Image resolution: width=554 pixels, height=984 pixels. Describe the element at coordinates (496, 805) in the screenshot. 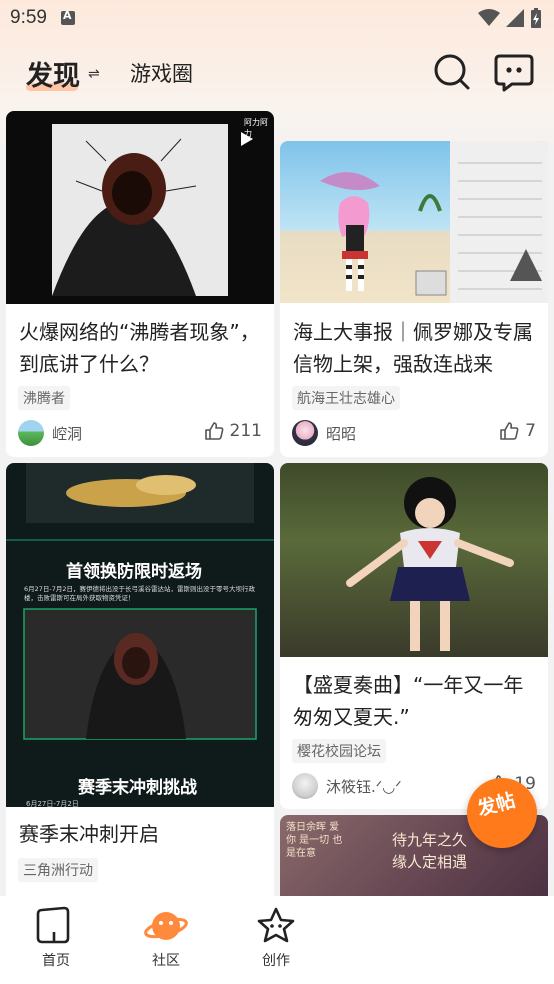

I see `fab-label: 发帖` at that location.